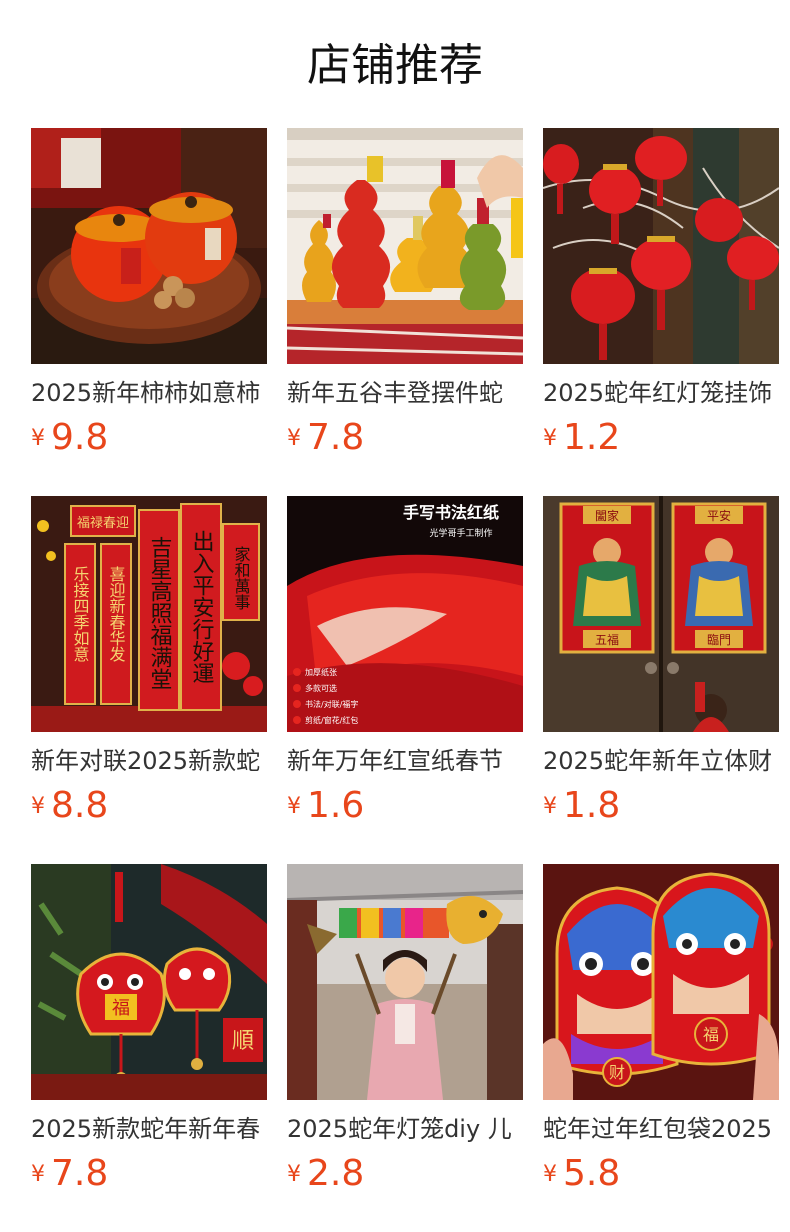 The height and width of the screenshot is (1232, 790). I want to click on paper-heading-text: 手写书法红纸, so click(451, 512).